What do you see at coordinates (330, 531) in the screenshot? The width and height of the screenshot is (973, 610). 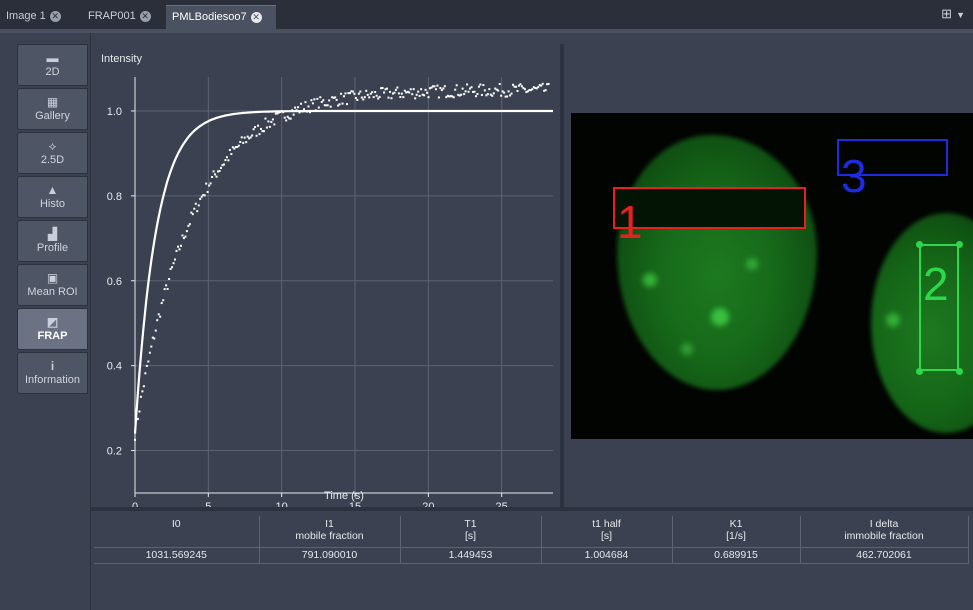 I see `column-header-i1: I1 mobile fraction` at bounding box center [330, 531].